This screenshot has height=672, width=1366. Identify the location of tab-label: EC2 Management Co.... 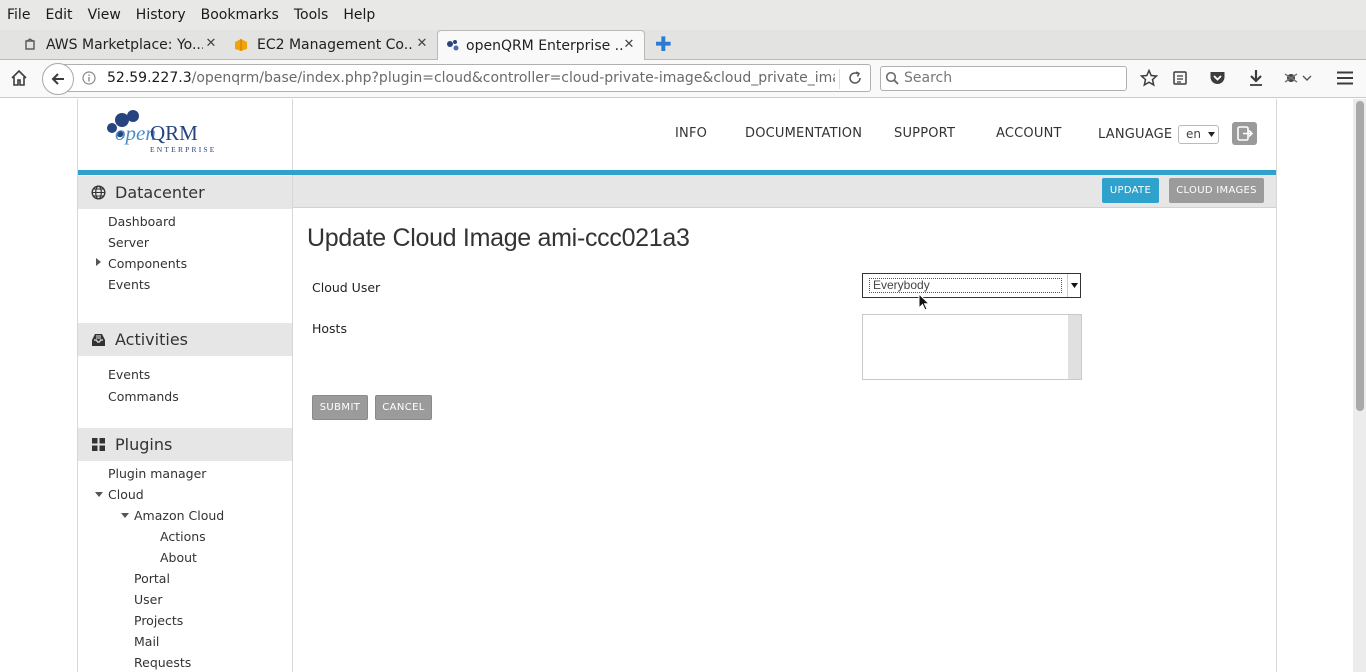
(335, 45).